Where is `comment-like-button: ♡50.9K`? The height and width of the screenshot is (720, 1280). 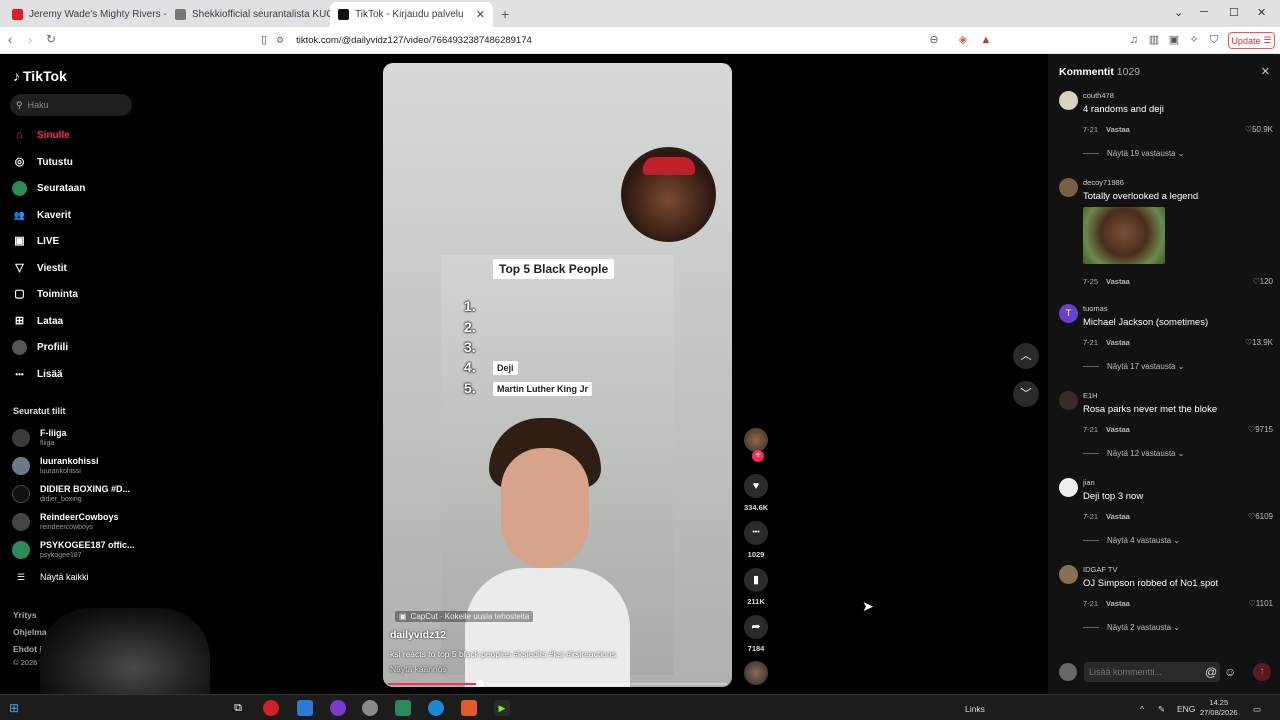
comment-like-button: ♡50.9K is located at coordinates (1259, 129).